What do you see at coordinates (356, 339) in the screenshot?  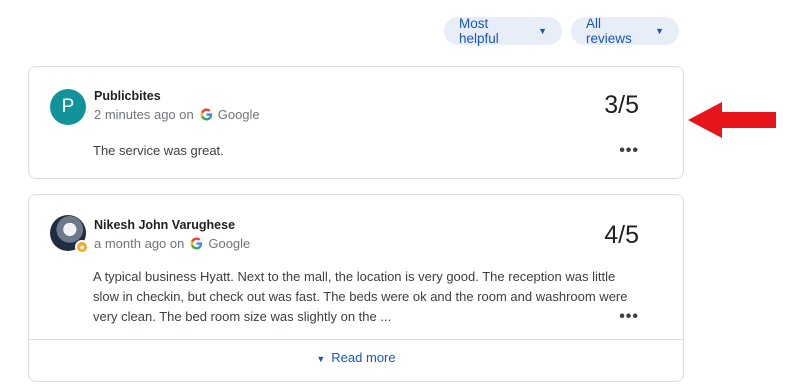 I see `divider` at bounding box center [356, 339].